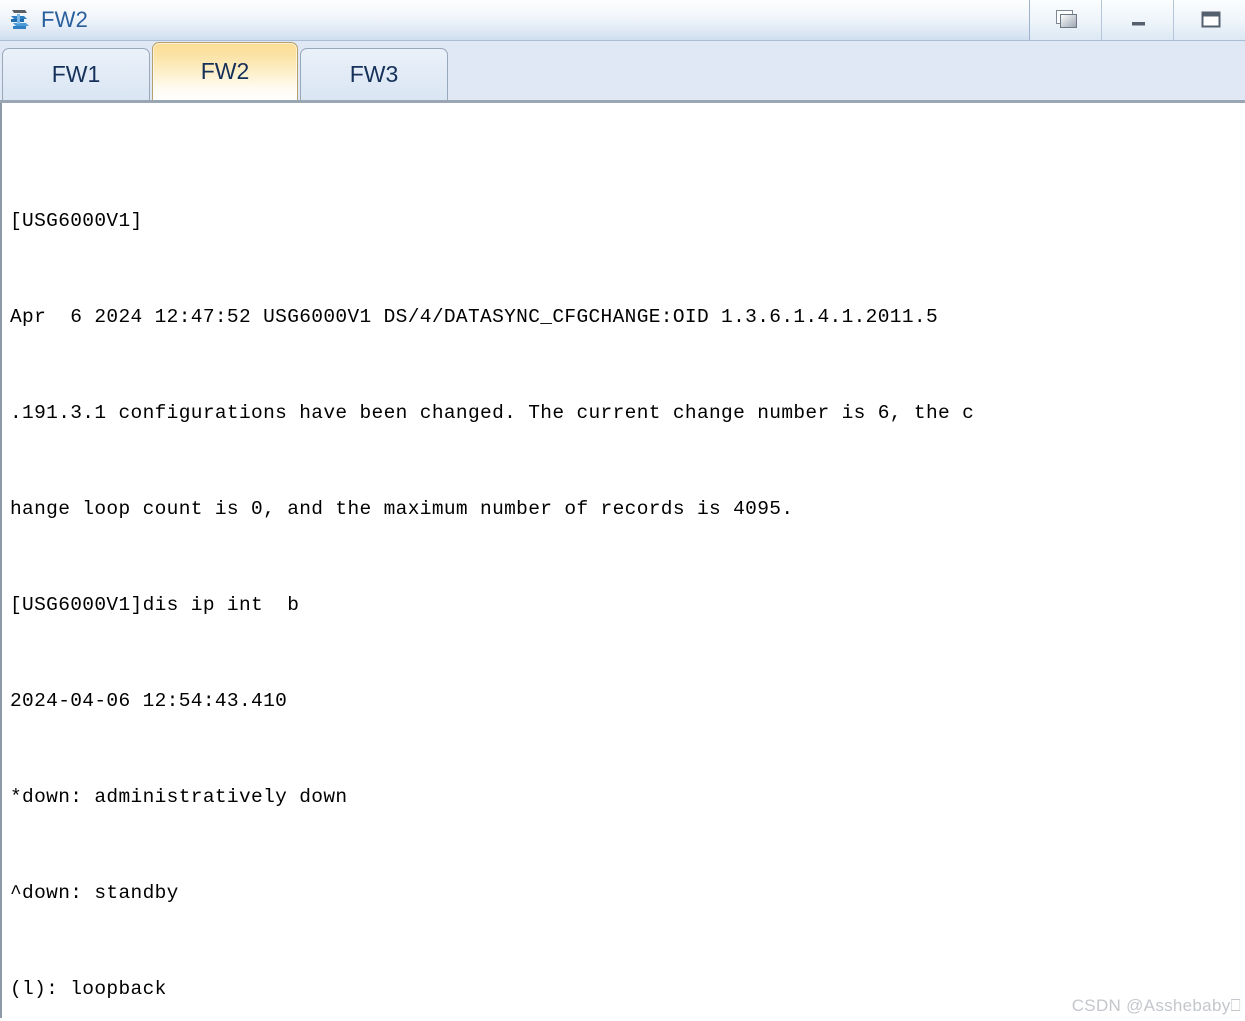 This screenshot has width=1245, height=1021. Describe the element at coordinates (65, 19) in the screenshot. I see `window-title: FW2` at that location.